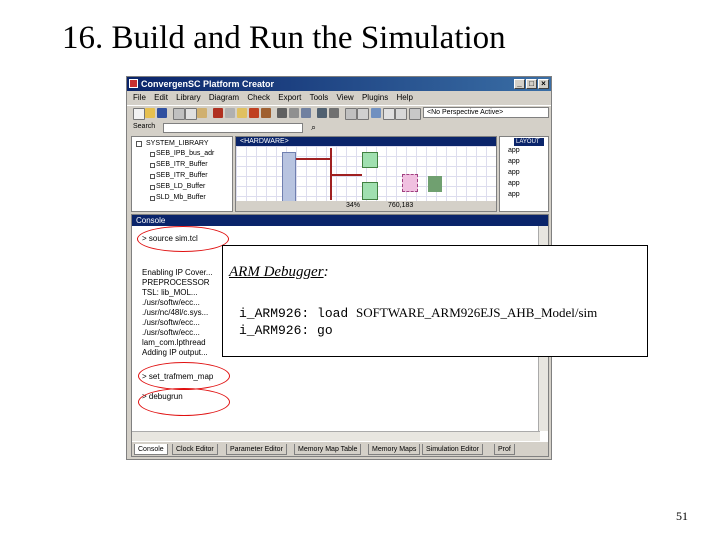  What do you see at coordinates (339, 84) in the screenshot?
I see `window-titlebar: ConvergenSC Platform Creator _ □ ×` at bounding box center [339, 84].